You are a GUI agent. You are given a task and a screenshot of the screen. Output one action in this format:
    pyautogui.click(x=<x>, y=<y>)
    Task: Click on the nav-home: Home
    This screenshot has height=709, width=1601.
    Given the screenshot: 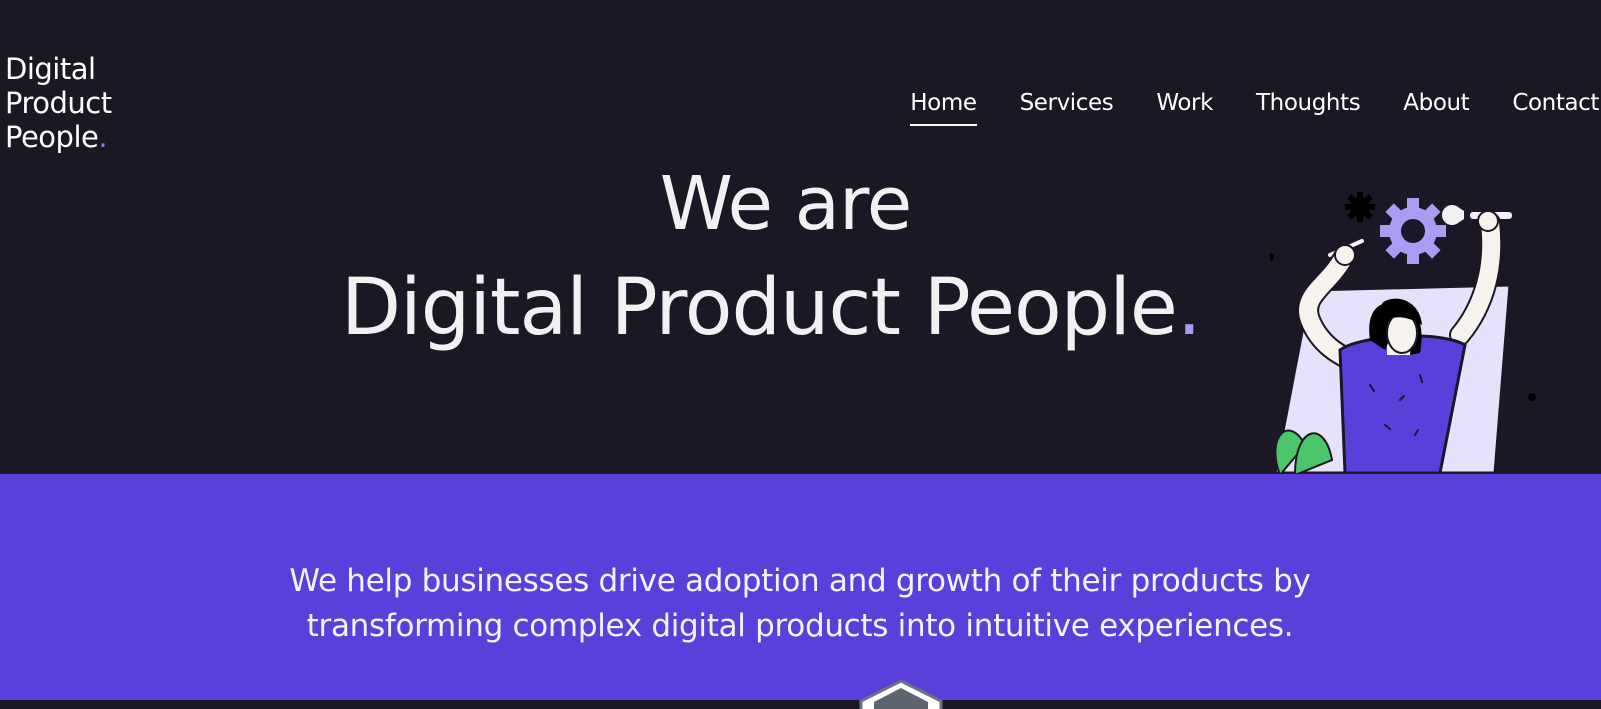 What is the action you would take?
    pyautogui.click(x=943, y=107)
    